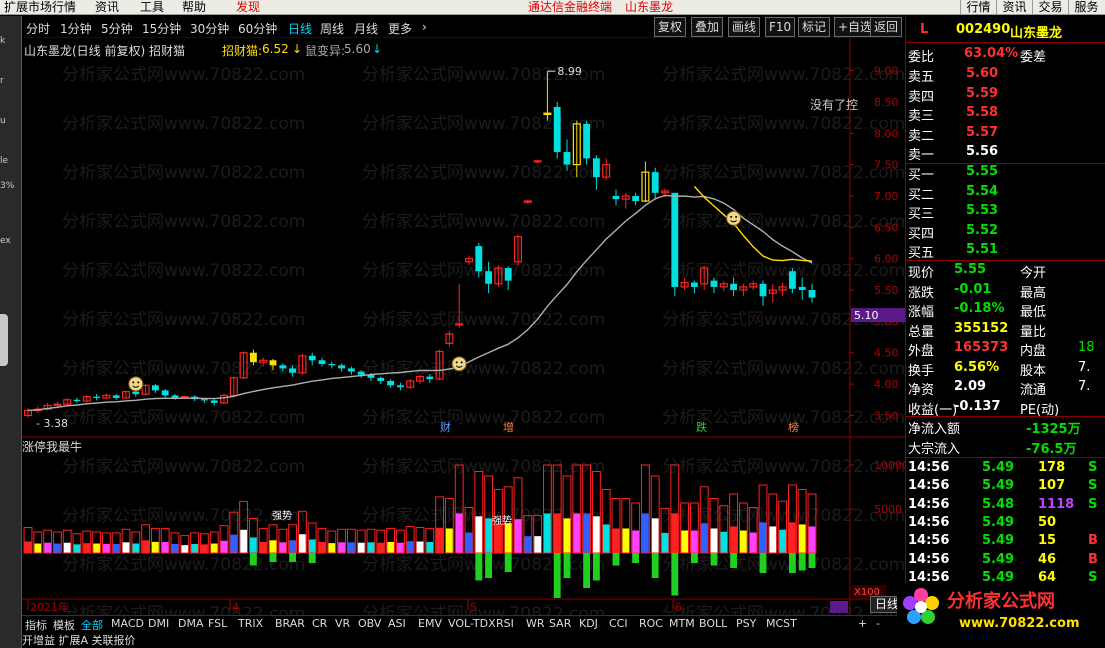 The image size is (1105, 648). What do you see at coordinates (248, 7) in the screenshot?
I see `menu-discover: 发现` at bounding box center [248, 7].